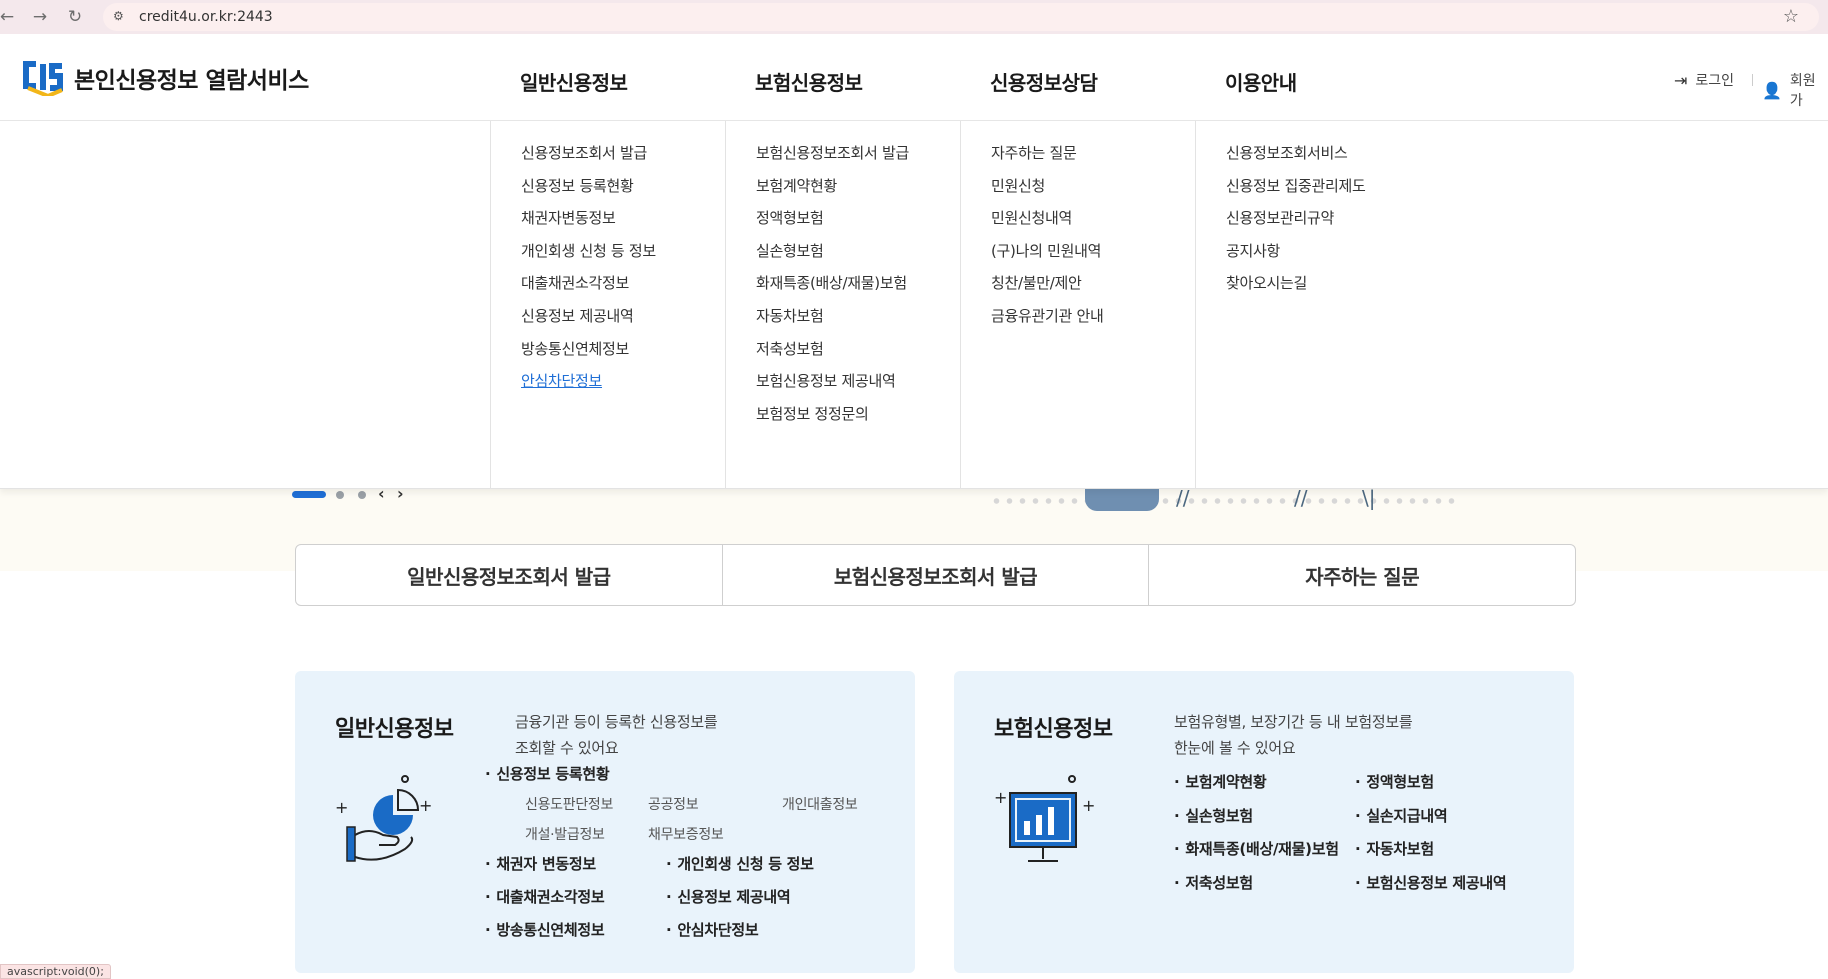 The height and width of the screenshot is (979, 1828). I want to click on site-info-icon: ⚙, so click(121, 17).